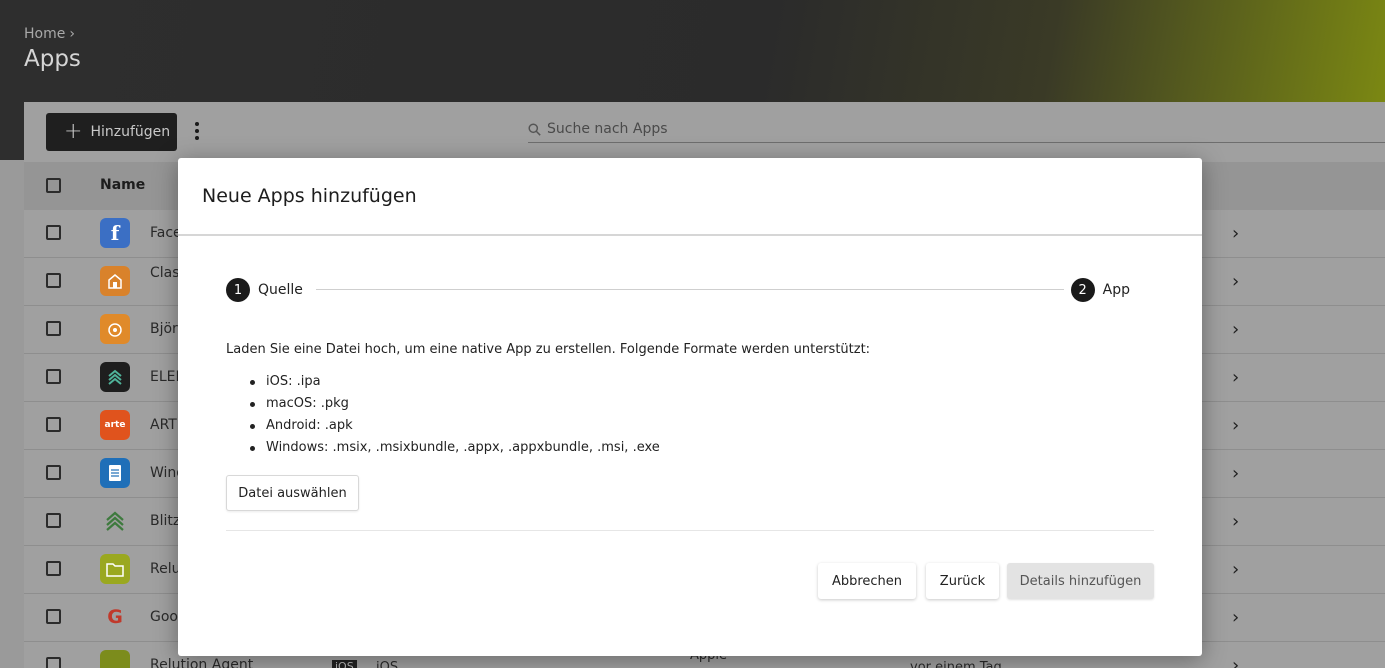  I want to click on relution-agent-app-icon, so click(115, 659).